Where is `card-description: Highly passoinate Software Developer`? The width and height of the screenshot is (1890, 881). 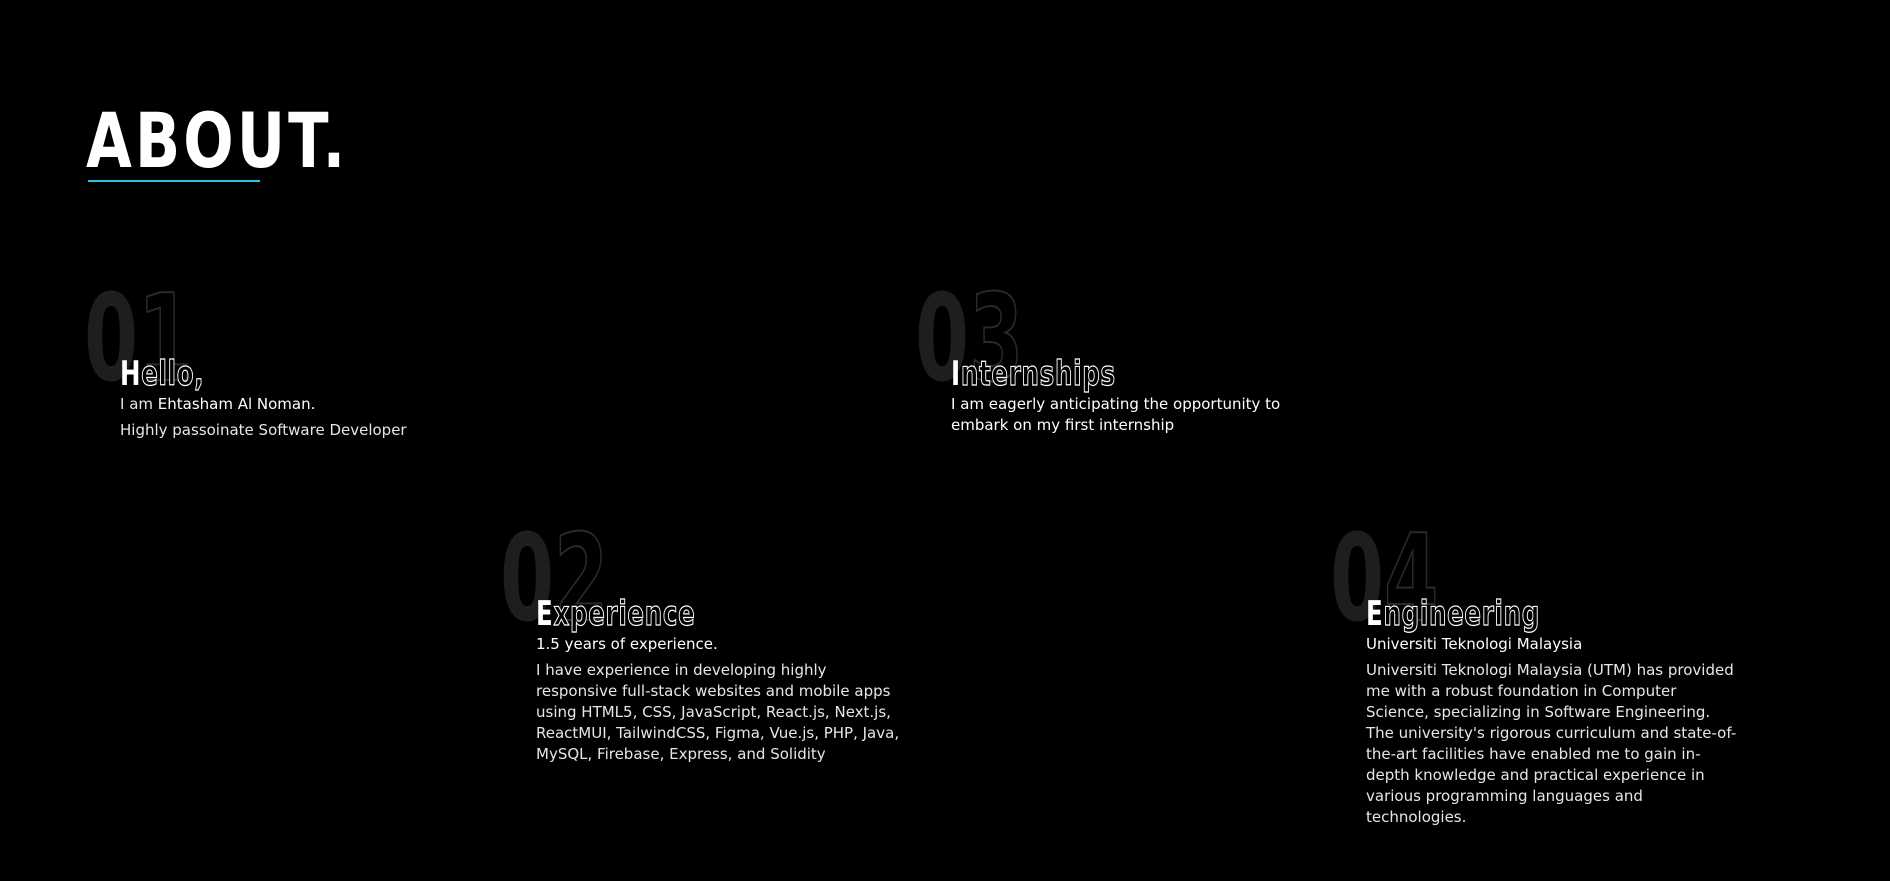
card-description: Highly passoinate Software Developer is located at coordinates (263, 430).